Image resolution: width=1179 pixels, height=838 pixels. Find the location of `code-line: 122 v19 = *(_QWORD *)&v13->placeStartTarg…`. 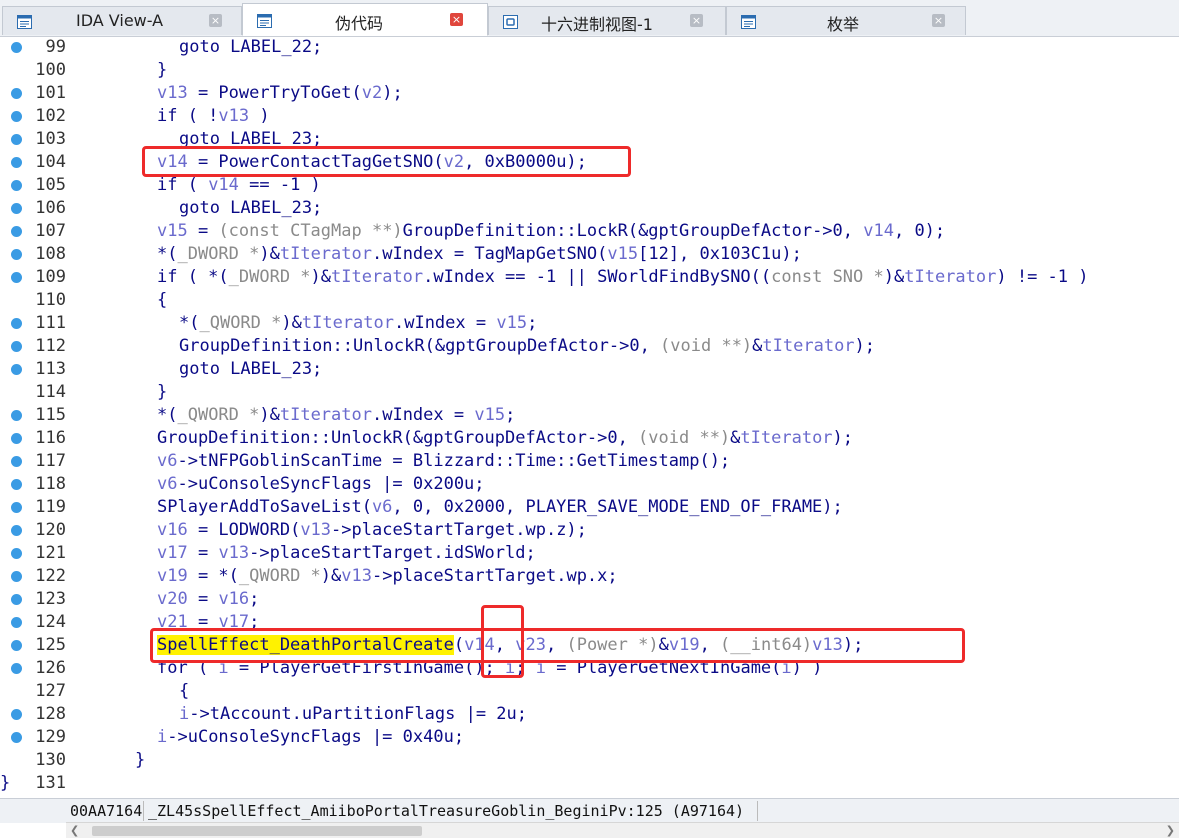

code-line: 122 v19 = *(_QWORD *)&v13->placeStartTarg… is located at coordinates (589, 576).